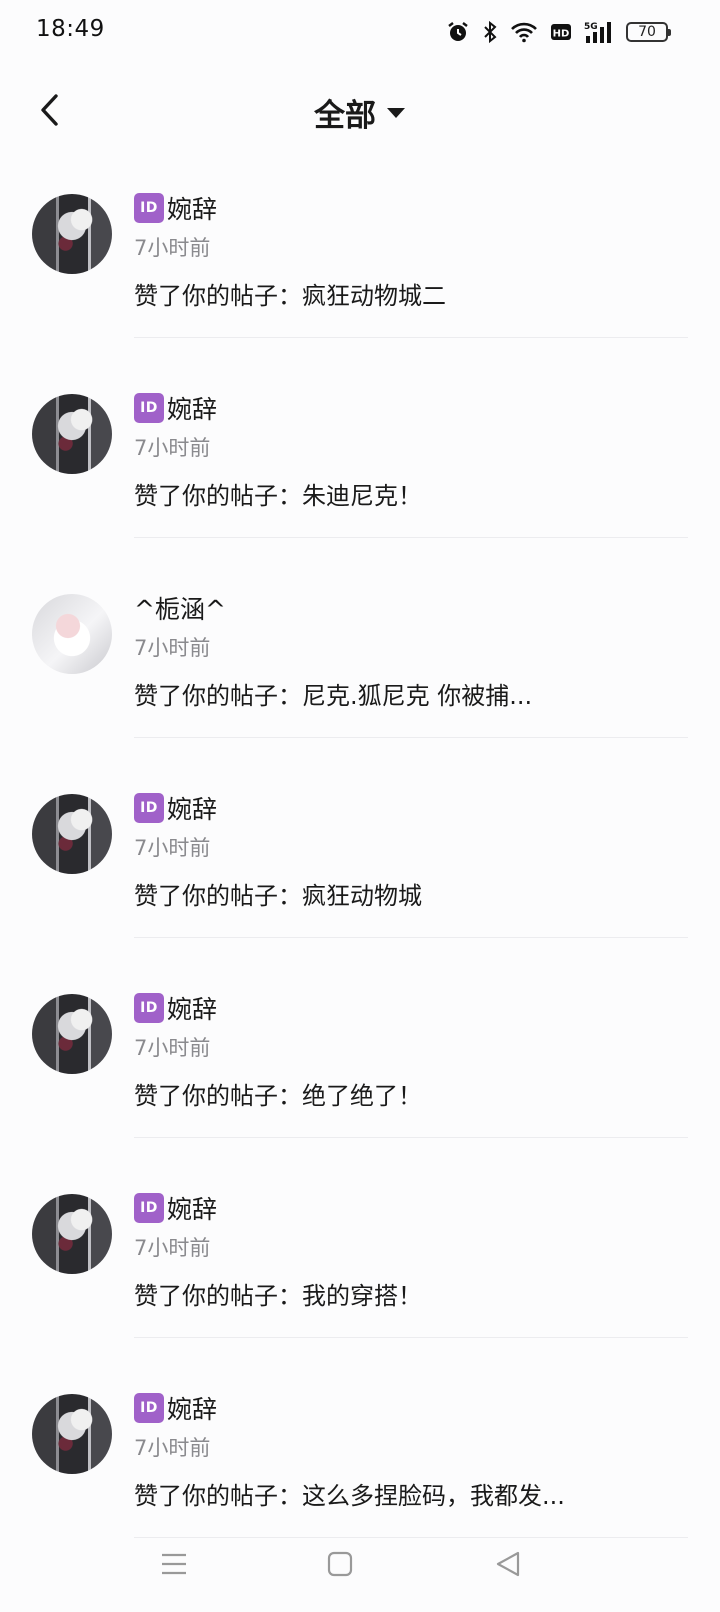 This screenshot has height=1612, width=720. Describe the element at coordinates (290, 296) in the screenshot. I see `notification-text: 赞了你的帖子：疯狂动物城二` at that location.